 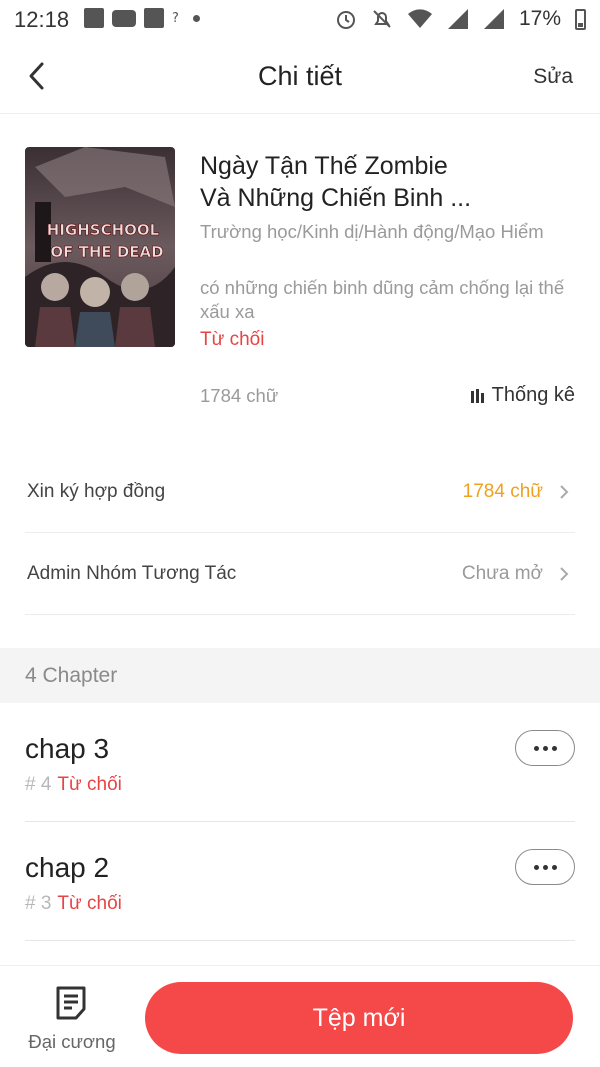 I want to click on gallery-icon, so click(x=94, y=18).